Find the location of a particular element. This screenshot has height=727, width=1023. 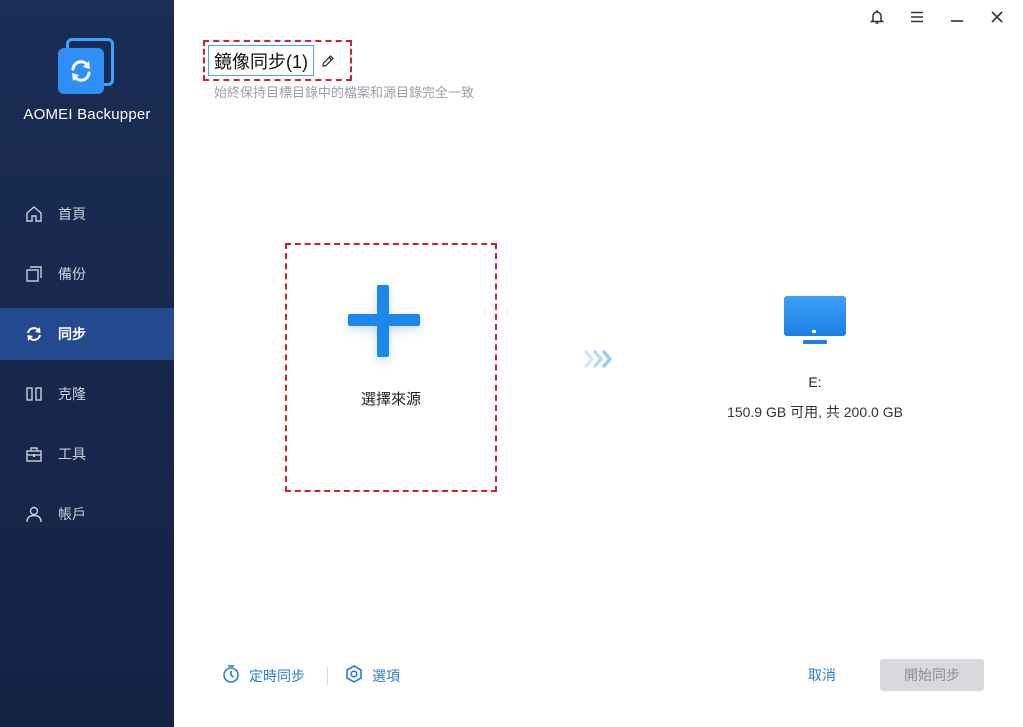

sidebar-nav: 首頁 備份 同步 克隆 工具 帳戶 is located at coordinates (87, 368).